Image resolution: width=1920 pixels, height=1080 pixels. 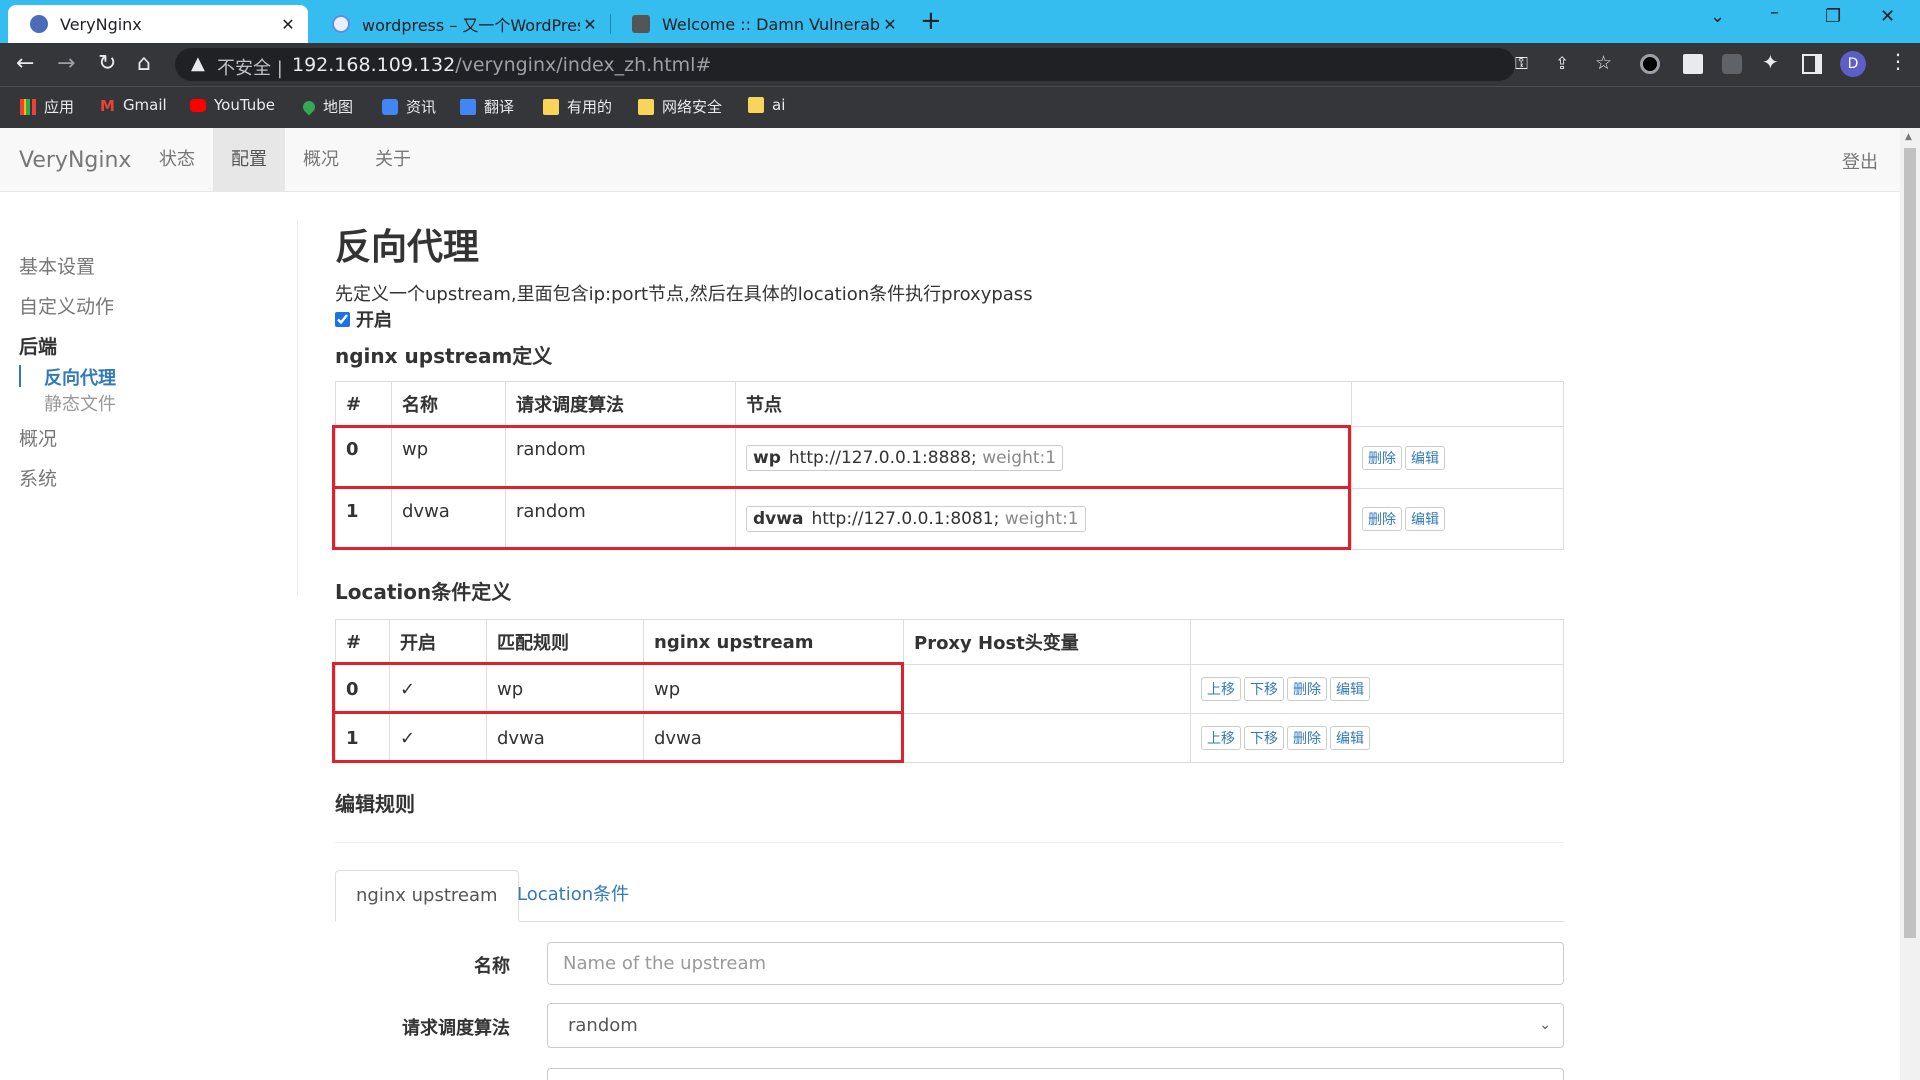 What do you see at coordinates (38, 345) in the screenshot?
I see `sidebar-item-backend: 后端` at bounding box center [38, 345].